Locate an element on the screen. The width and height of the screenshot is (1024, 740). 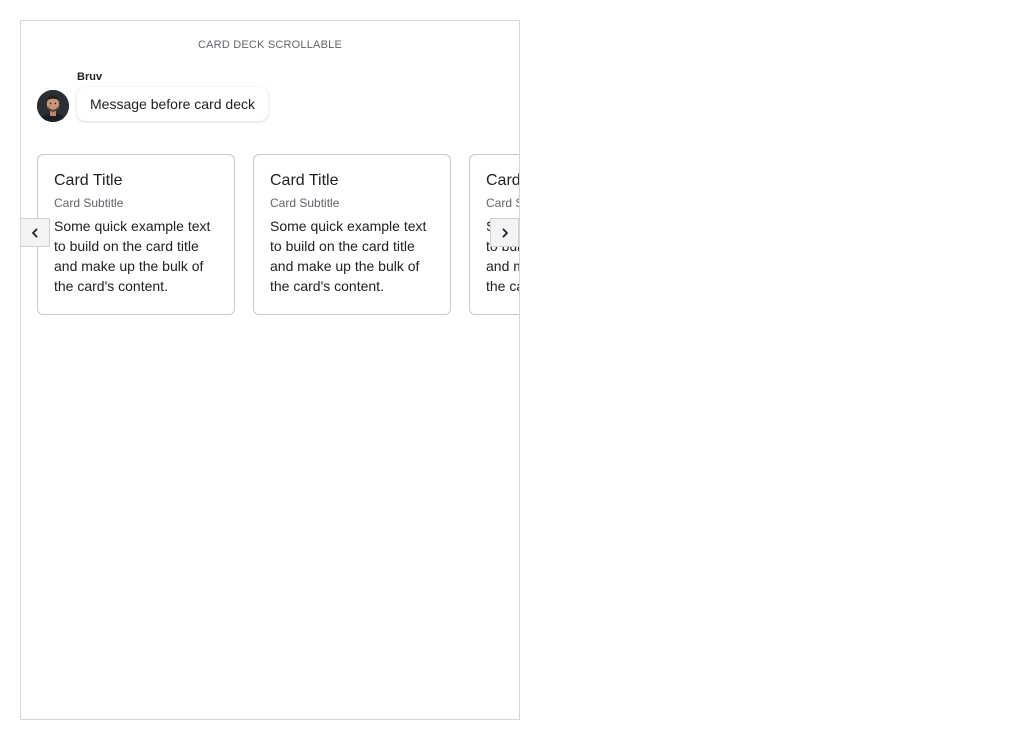
avatar is located at coordinates (53, 106).